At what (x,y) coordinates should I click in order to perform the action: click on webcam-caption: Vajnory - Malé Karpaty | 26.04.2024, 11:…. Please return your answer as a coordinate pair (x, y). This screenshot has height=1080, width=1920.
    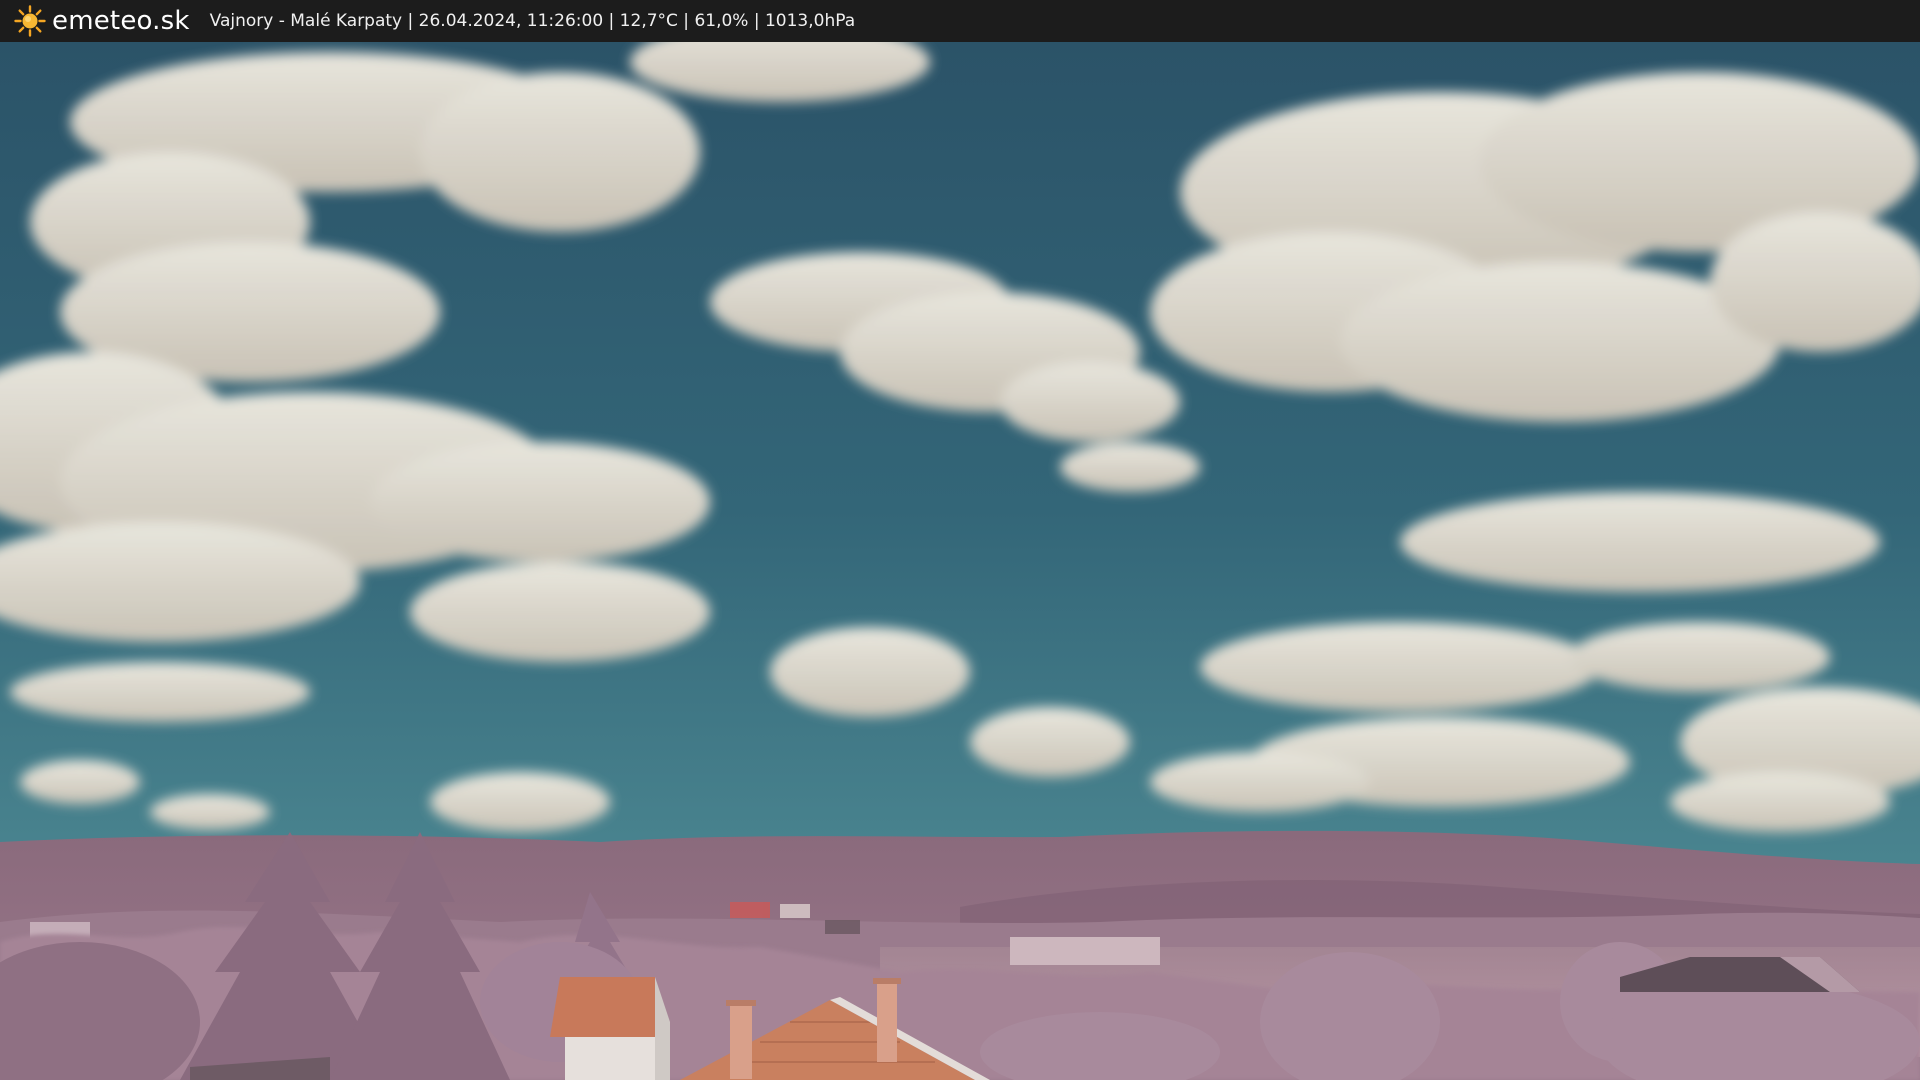
    Looking at the image, I should click on (532, 21).